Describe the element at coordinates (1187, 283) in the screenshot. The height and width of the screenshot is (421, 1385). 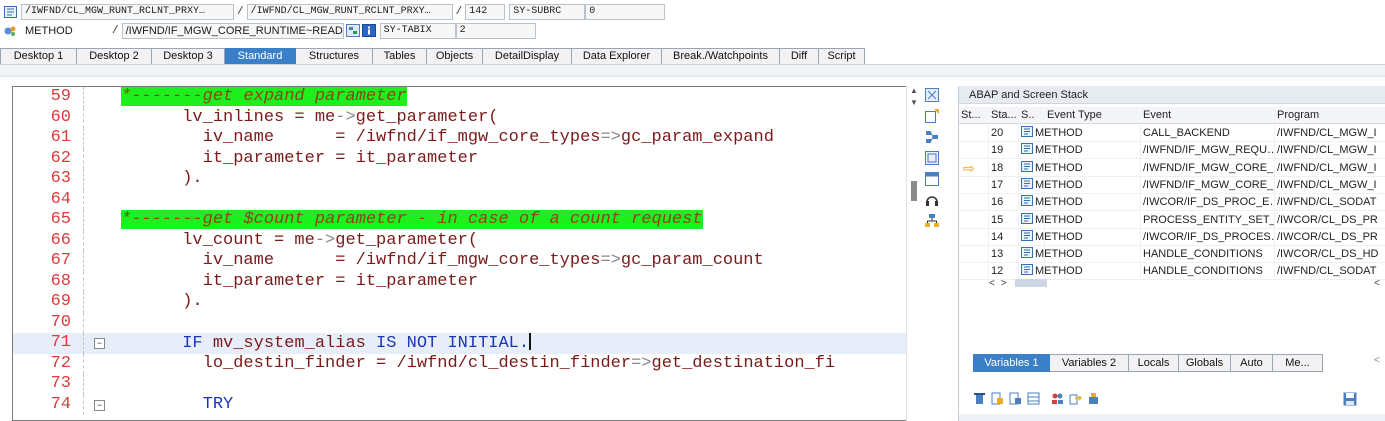
I see `stack-hscrollbar: < > <` at that location.